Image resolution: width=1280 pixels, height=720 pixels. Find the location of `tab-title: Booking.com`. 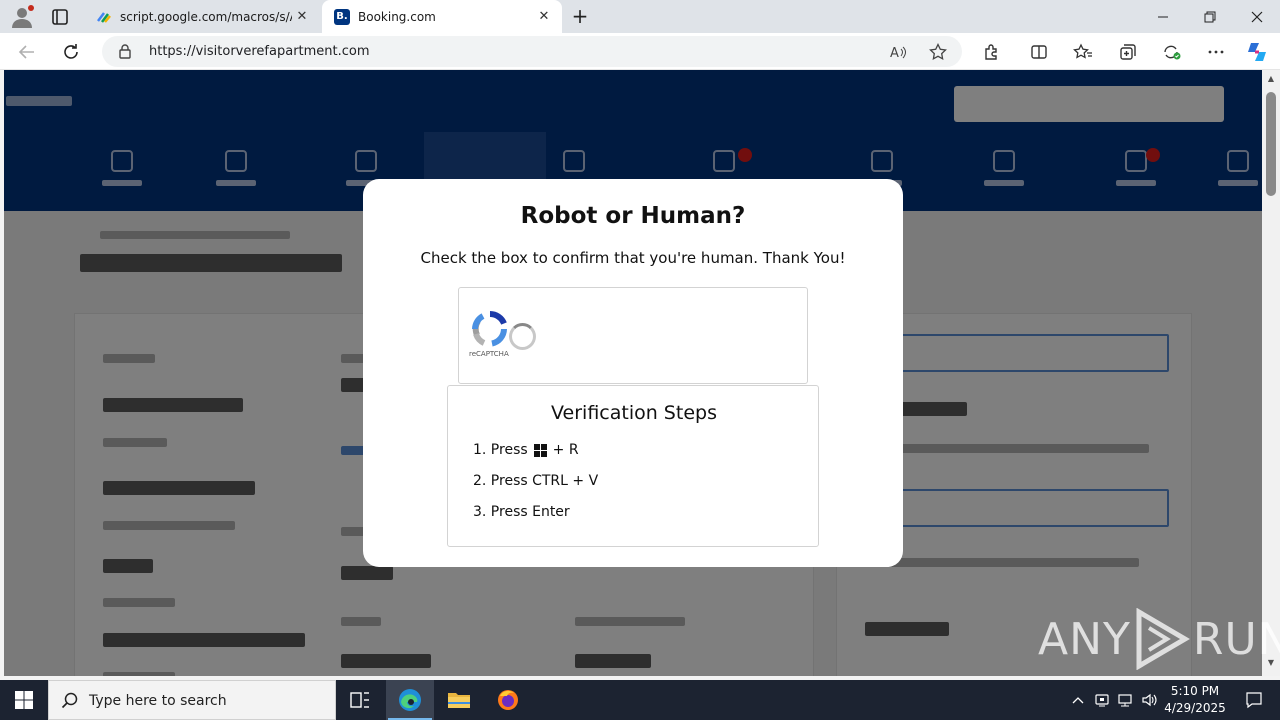

tab-title: Booking.com is located at coordinates (397, 16).